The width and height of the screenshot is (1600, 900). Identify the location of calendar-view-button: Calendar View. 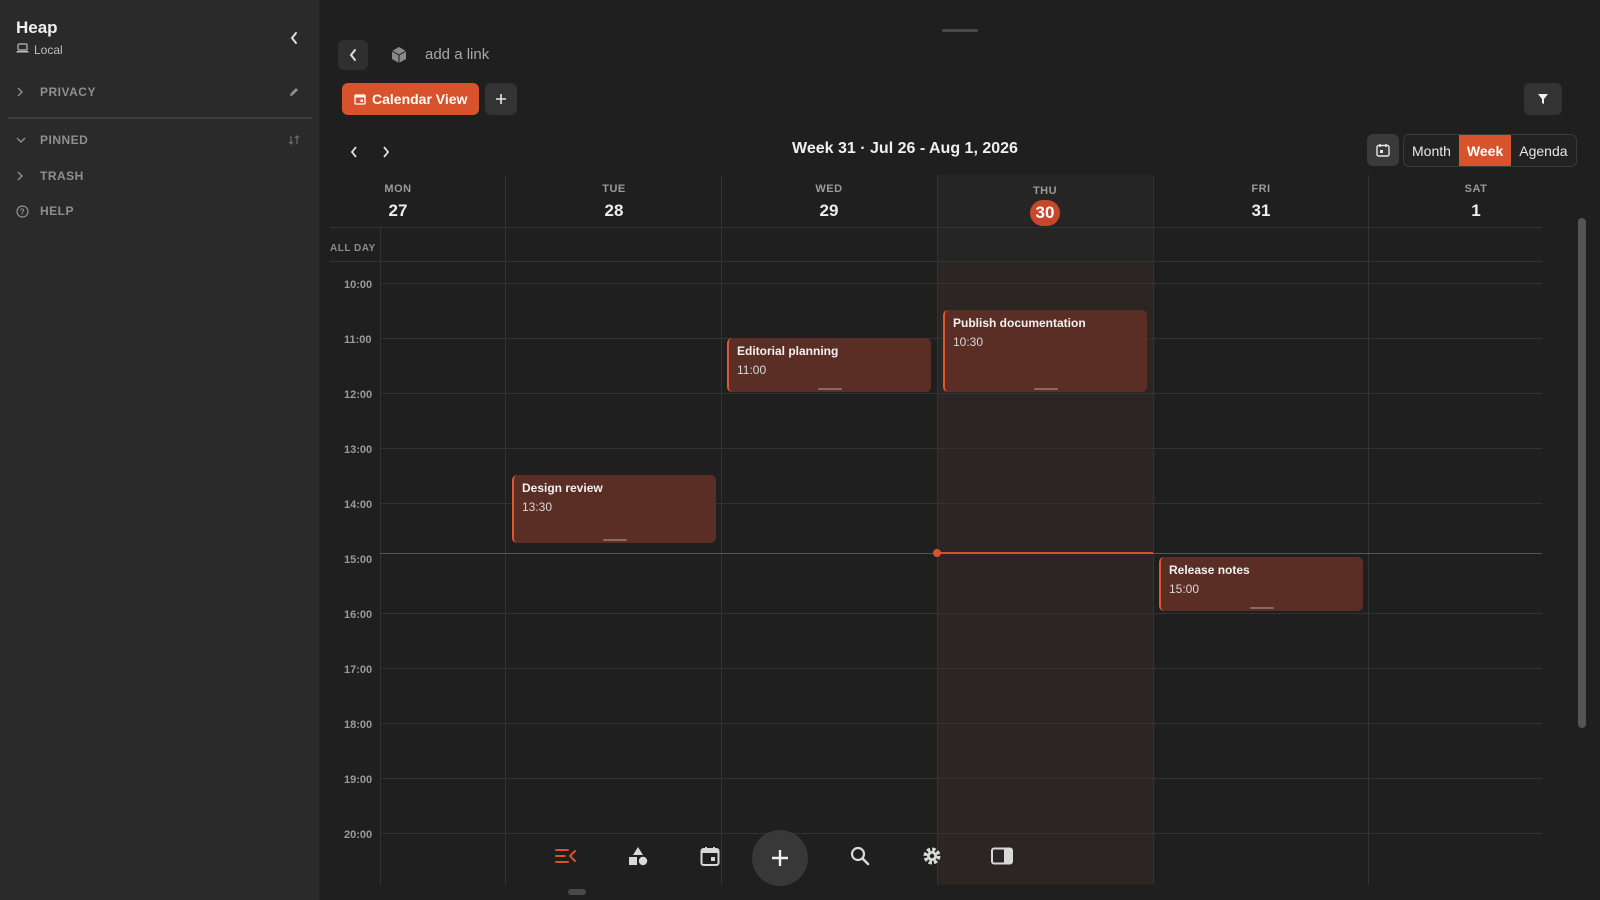
(411, 99).